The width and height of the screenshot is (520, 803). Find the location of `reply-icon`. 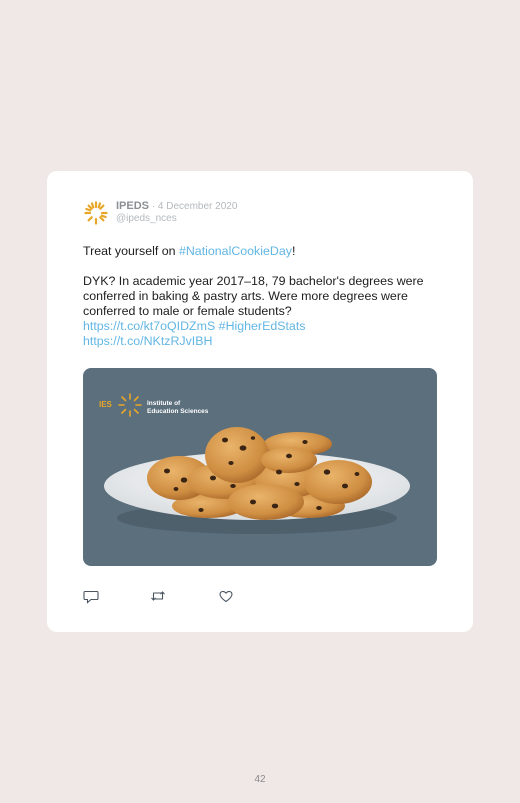

reply-icon is located at coordinates (91, 596).